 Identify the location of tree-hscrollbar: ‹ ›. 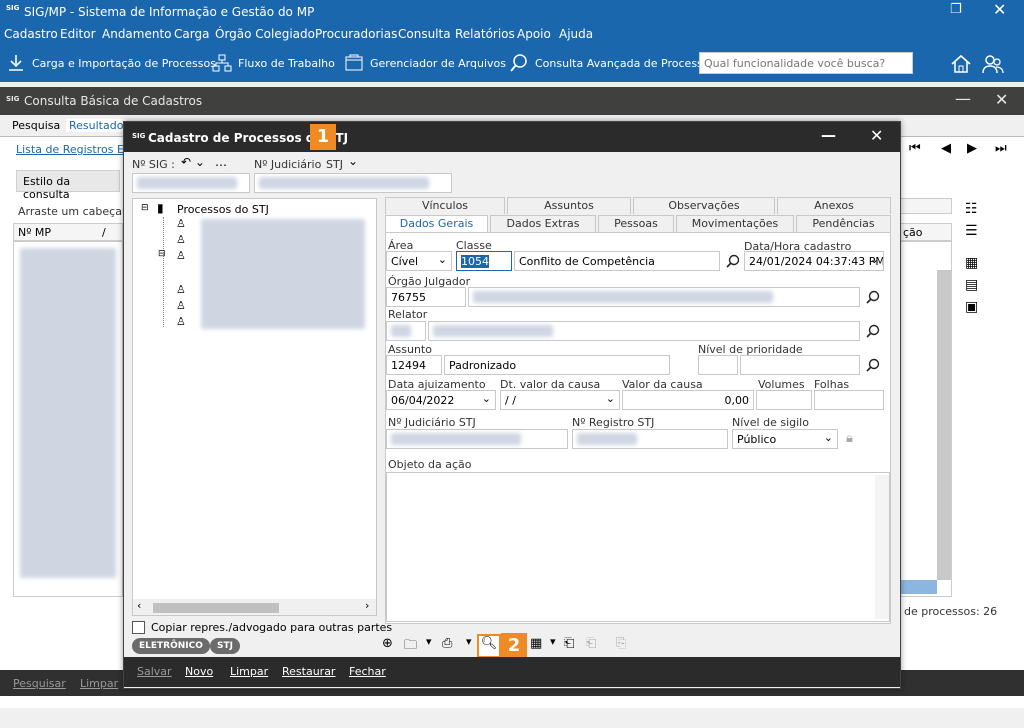
(254, 607).